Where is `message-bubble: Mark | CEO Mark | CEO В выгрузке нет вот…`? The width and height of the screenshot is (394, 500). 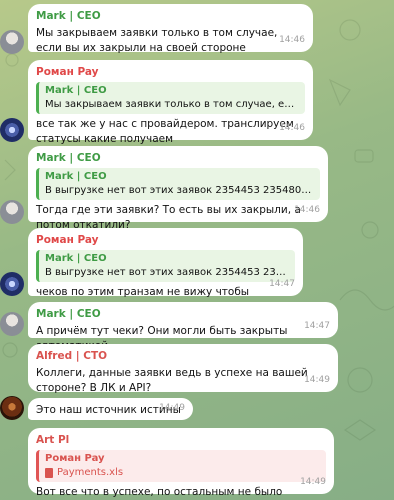
message-bubble: Mark | CEO Mark | CEO В выгрузке нет вот… is located at coordinates (178, 188).